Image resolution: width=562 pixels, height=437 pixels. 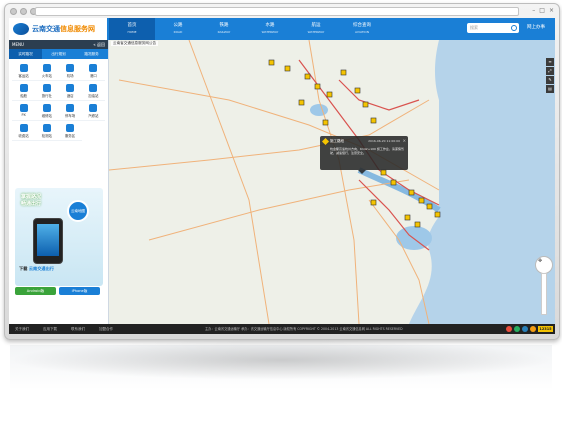 What do you see at coordinates (58, 29) in the screenshot?
I see `site-logo: 云南交通信息服务网` at bounding box center [58, 29].